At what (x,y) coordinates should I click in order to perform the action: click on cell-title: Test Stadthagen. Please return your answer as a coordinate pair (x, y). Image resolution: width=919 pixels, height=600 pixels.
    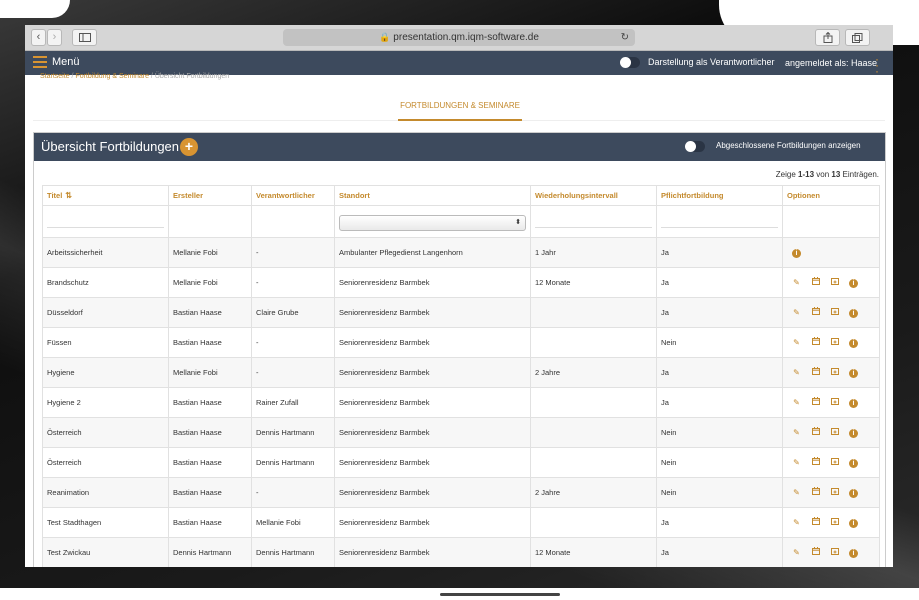
    Looking at the image, I should click on (105, 522).